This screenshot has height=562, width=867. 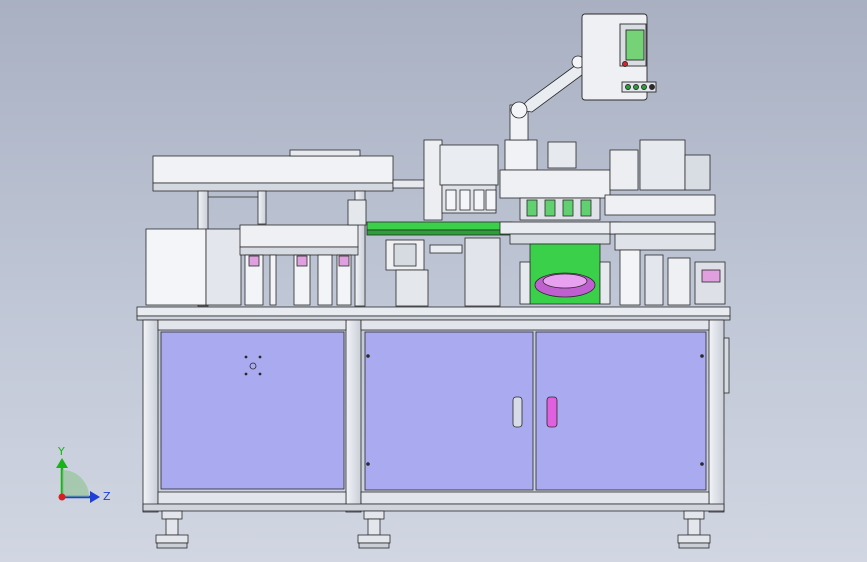 What do you see at coordinates (716, 416) in the screenshot?
I see `frame-post-right` at bounding box center [716, 416].